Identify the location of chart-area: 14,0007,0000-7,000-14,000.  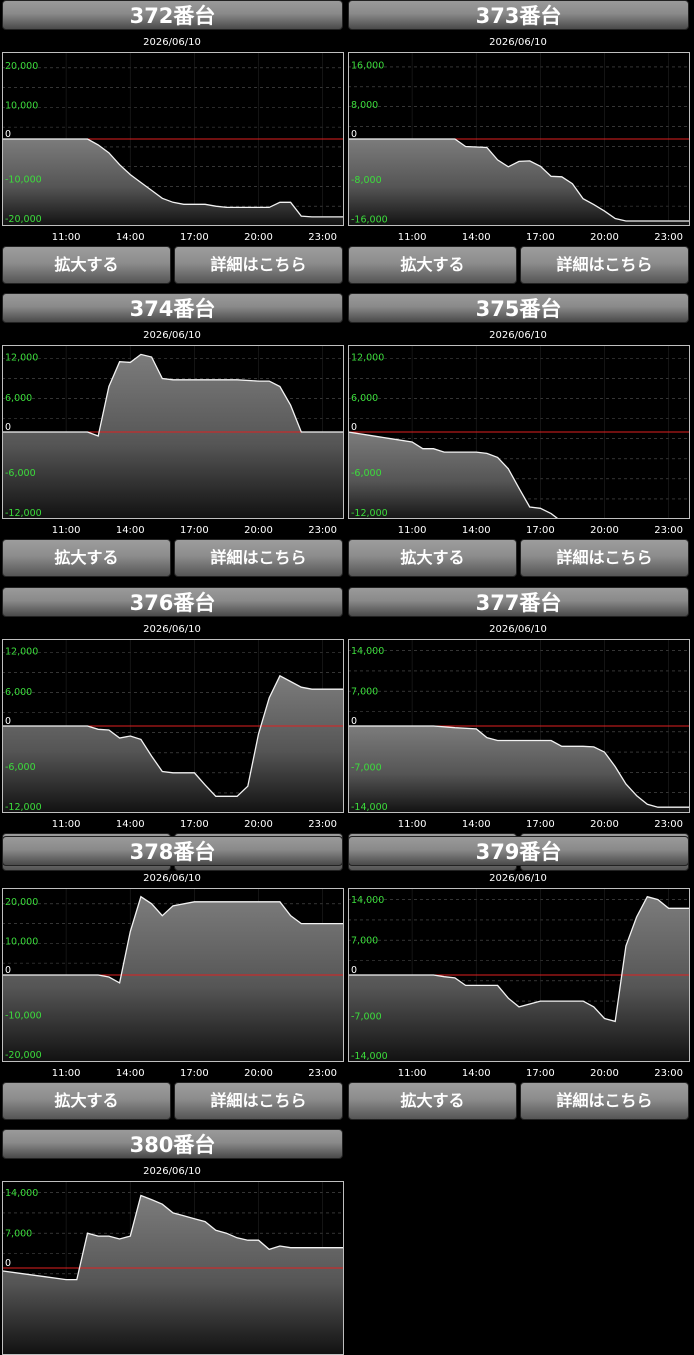
(519, 726).